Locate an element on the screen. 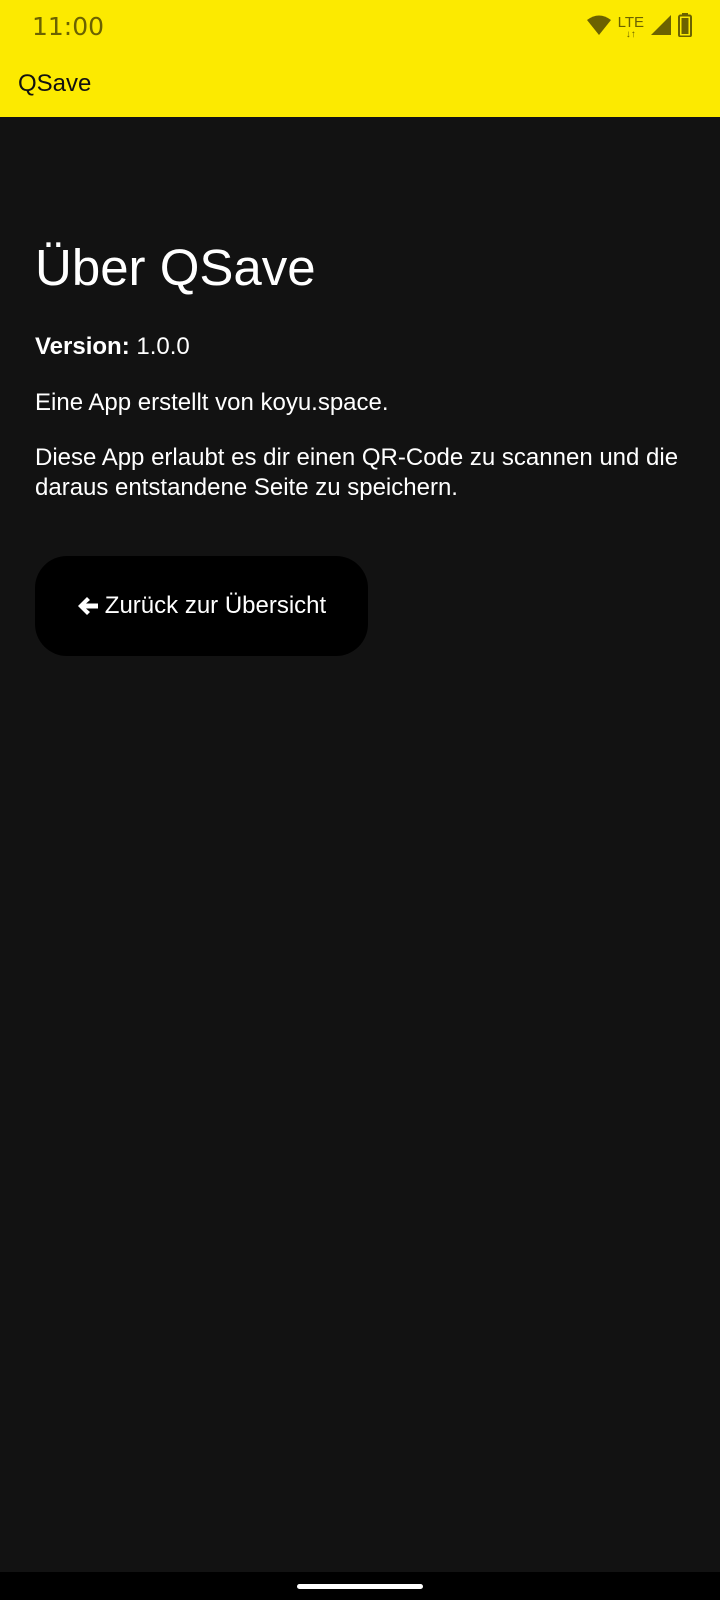  status-icons: LTE ↓↑ is located at coordinates (639, 27).